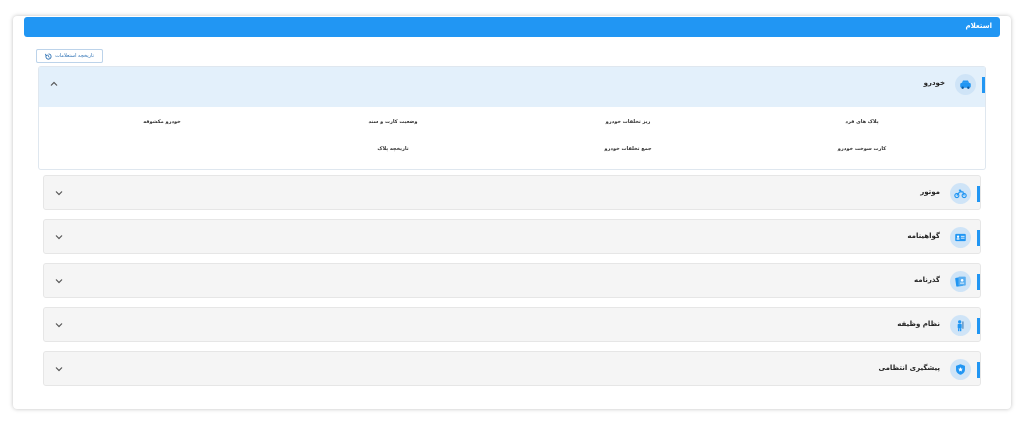  What do you see at coordinates (960, 281) in the screenshot?
I see `passport-icon` at bounding box center [960, 281].